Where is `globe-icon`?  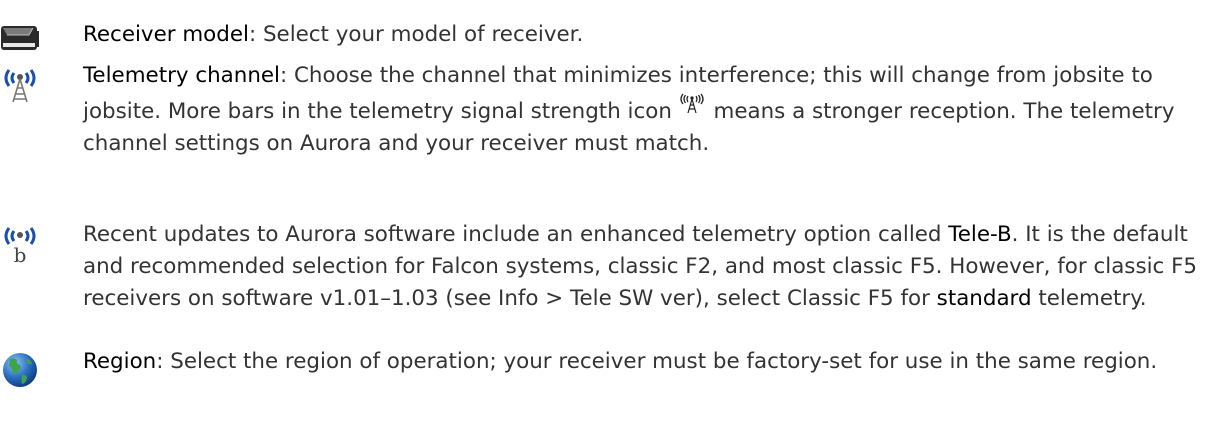
globe-icon is located at coordinates (20, 372).